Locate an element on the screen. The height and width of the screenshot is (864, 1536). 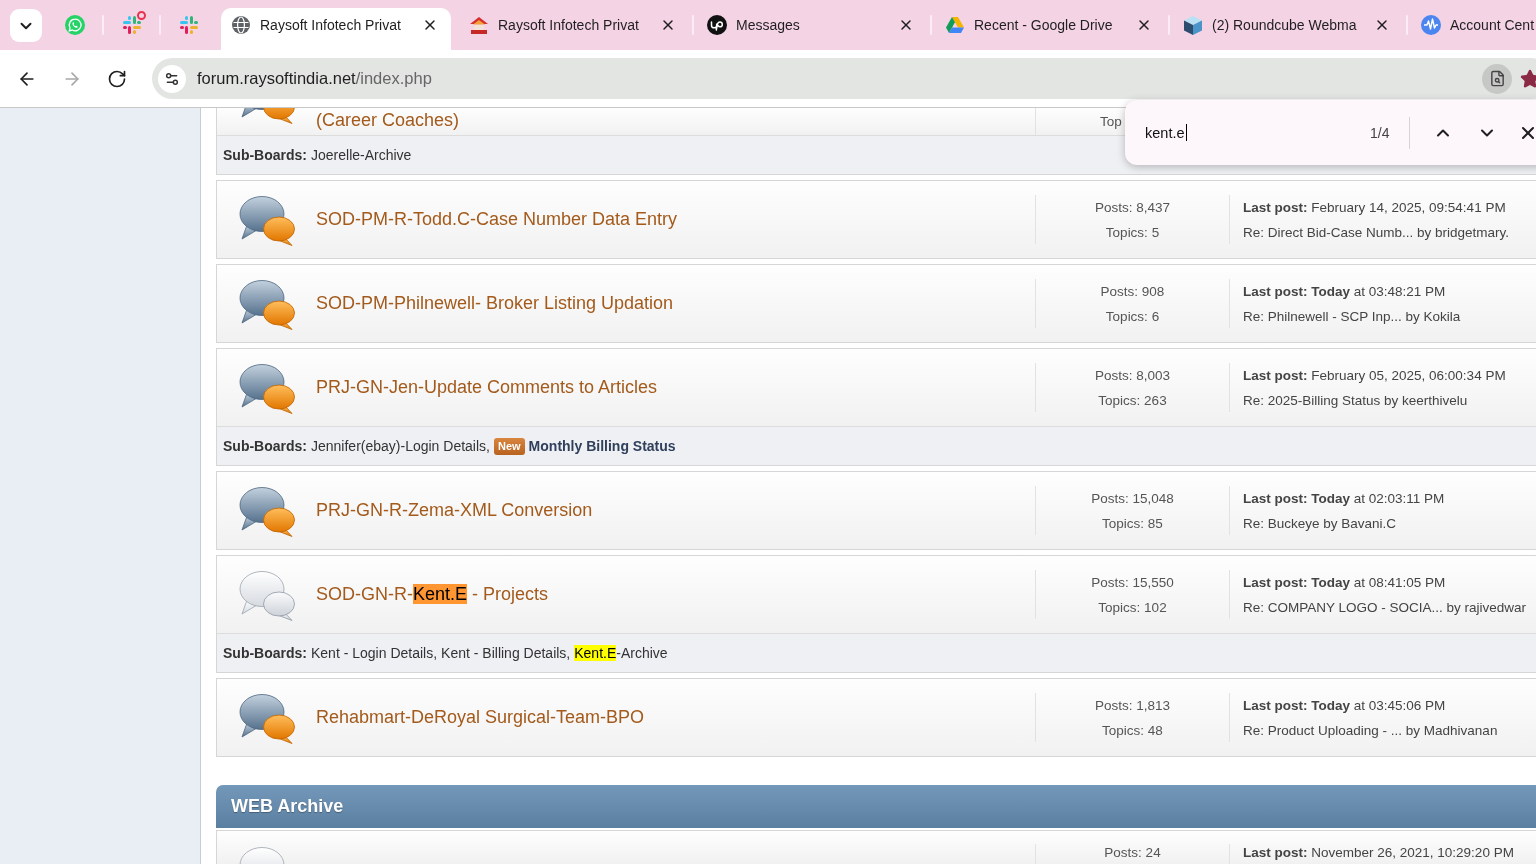
category-header: WEB Archive is located at coordinates (876, 806).